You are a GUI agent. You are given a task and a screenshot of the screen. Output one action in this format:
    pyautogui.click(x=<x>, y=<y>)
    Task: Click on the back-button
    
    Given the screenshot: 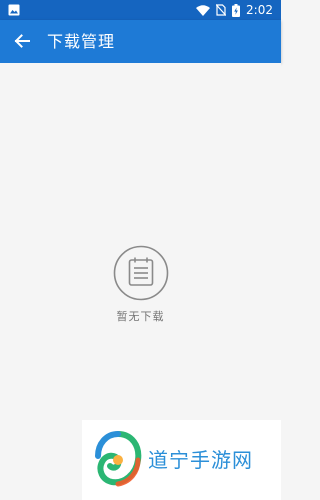 What is the action you would take?
    pyautogui.click(x=22, y=41)
    